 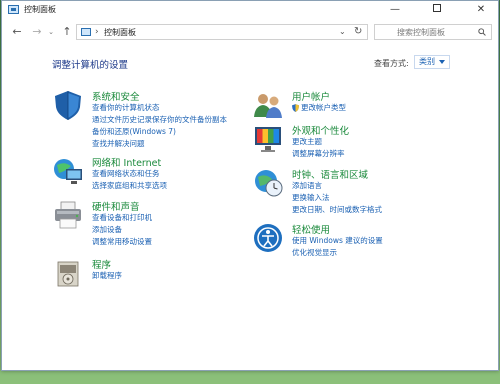 What do you see at coordinates (318, 153) in the screenshot?
I see `link-screen-resolution: 调整屏幕分辨率` at bounding box center [318, 153].